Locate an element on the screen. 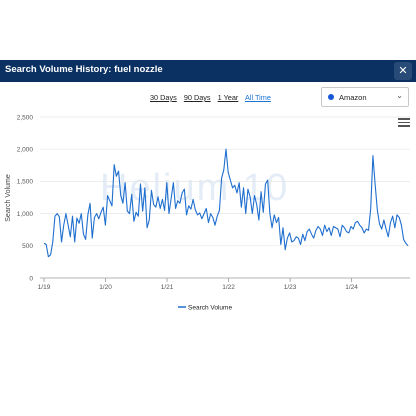 The height and width of the screenshot is (416, 416). y-tick-label: 1,500 is located at coordinates (25, 182).